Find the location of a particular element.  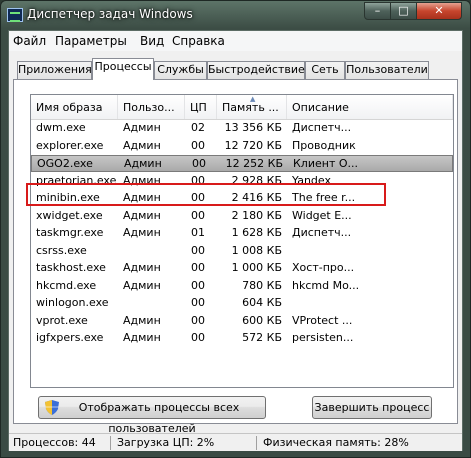

process-row: csrss.exe 00 1 008 КБ is located at coordinates (242, 251).